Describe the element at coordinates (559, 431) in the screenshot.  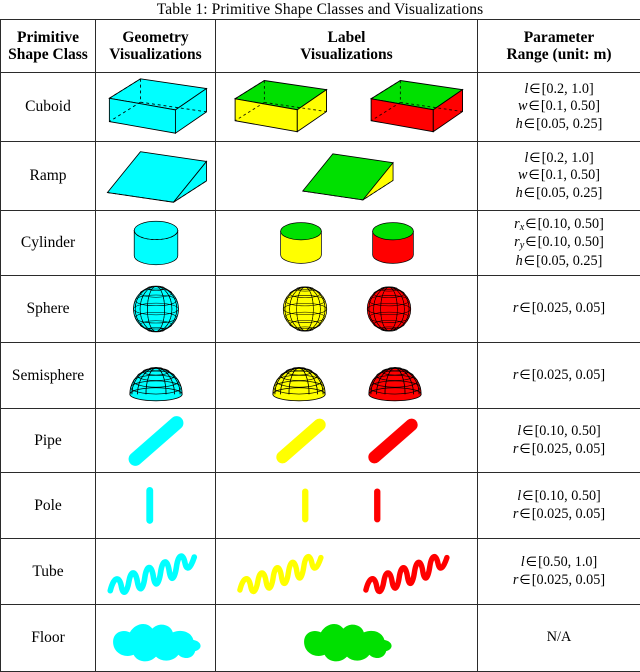
I see `parameter-line: l∈[0.10, 0.50]` at that location.